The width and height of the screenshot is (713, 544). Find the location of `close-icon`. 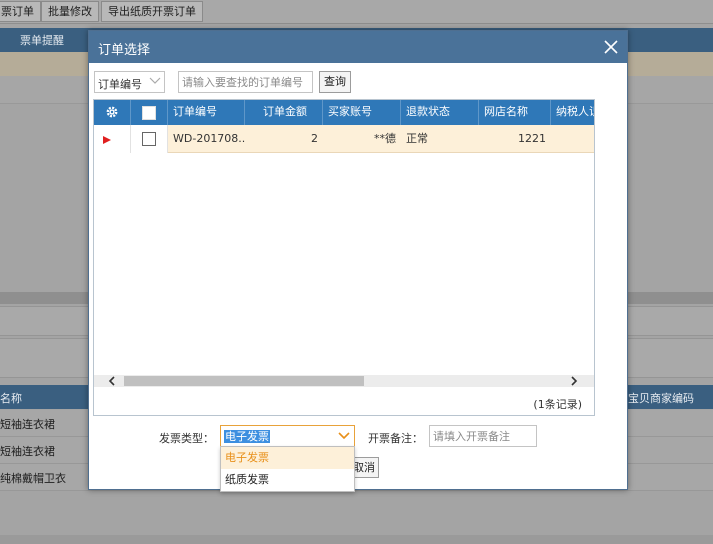

close-icon is located at coordinates (611, 47).